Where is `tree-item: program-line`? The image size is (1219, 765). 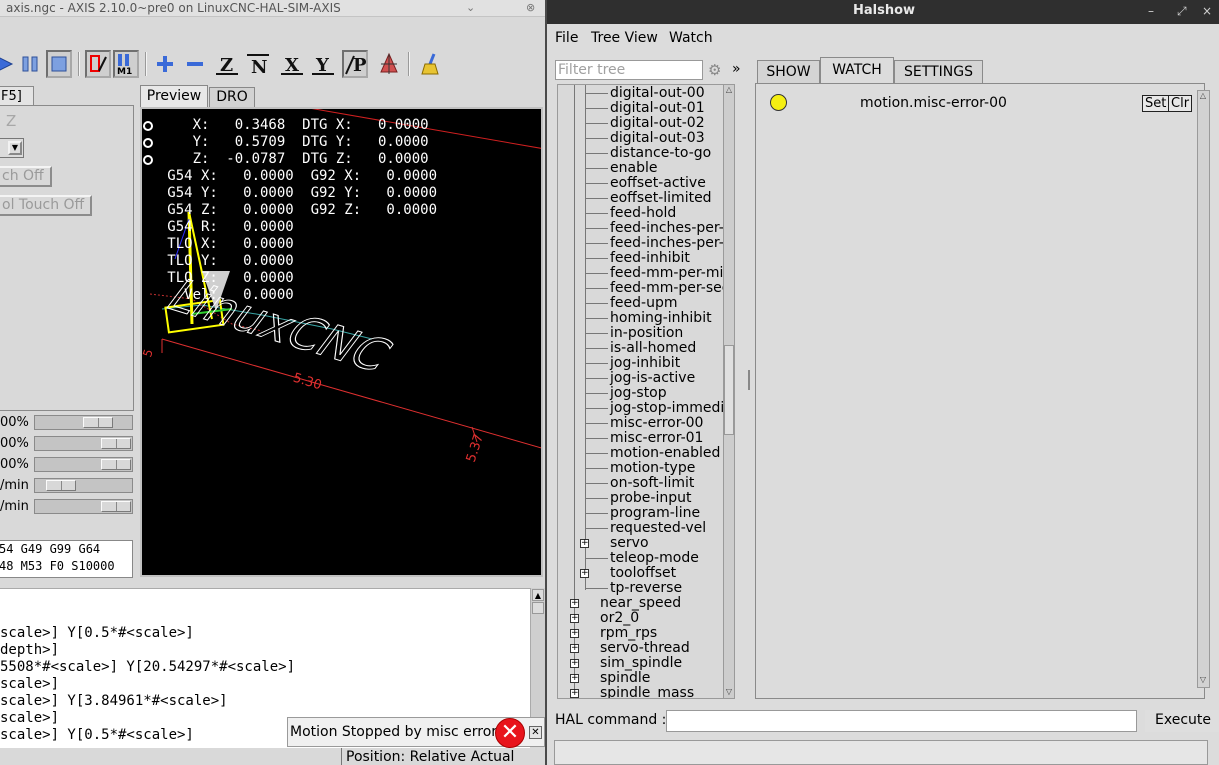
tree-item: program-line is located at coordinates (655, 513).